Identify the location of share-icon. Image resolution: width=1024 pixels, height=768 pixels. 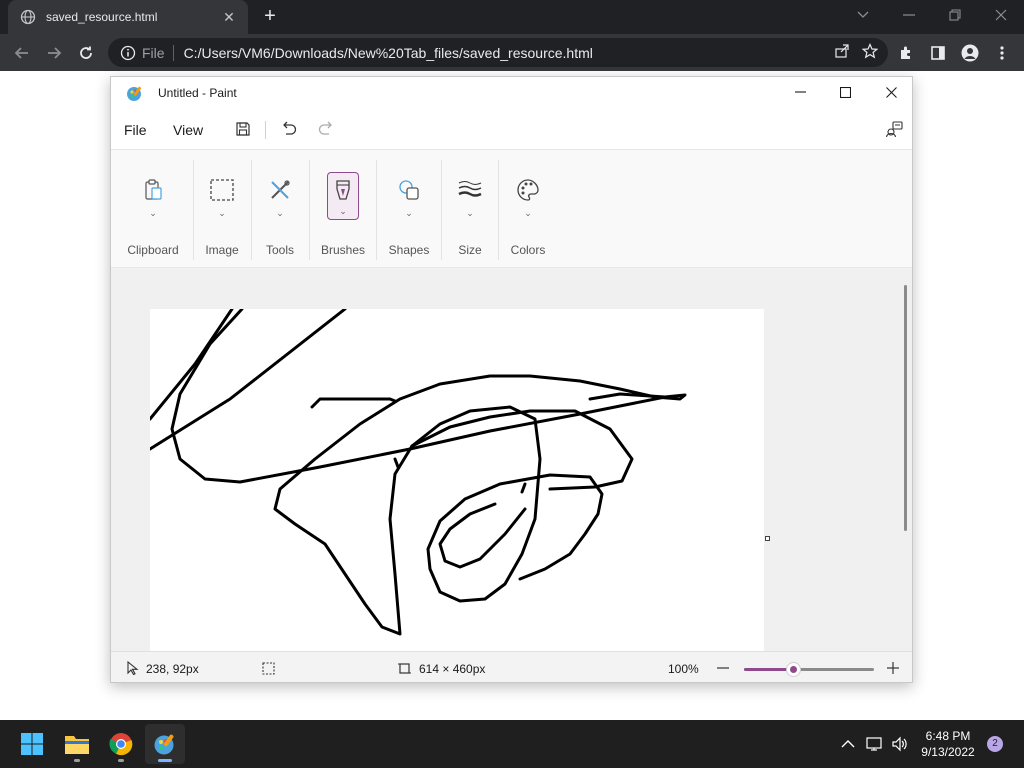
(842, 53).